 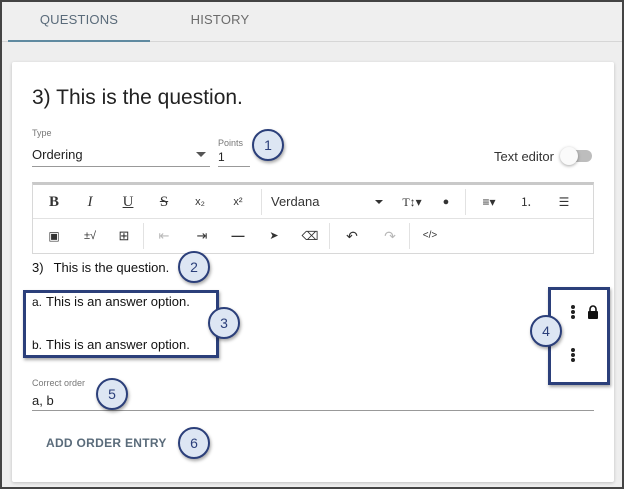 I want to click on image-icon: ▣, so click(x=54, y=236).